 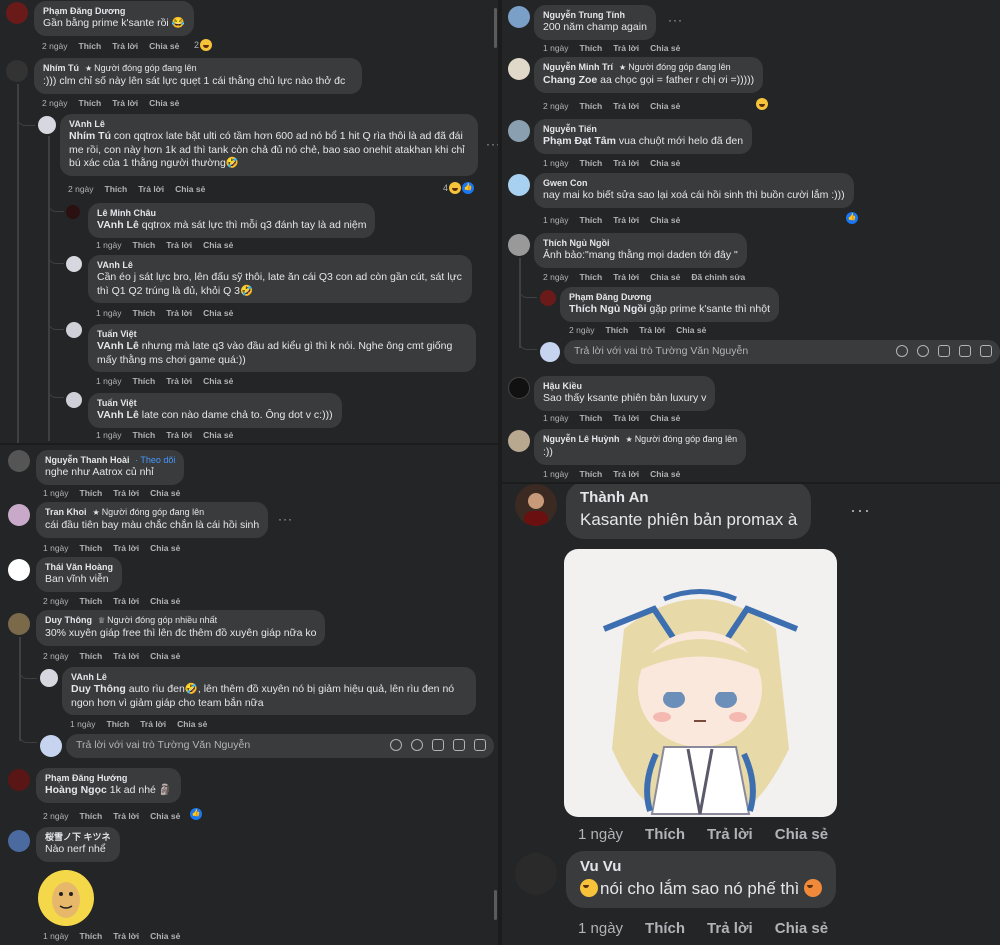 I want to click on reaction-count, so click(x=762, y=104).